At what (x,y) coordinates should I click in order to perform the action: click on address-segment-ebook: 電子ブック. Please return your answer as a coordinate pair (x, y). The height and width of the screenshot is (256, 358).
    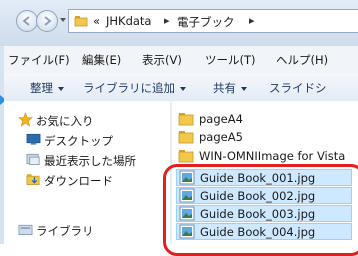
    Looking at the image, I should click on (206, 22).